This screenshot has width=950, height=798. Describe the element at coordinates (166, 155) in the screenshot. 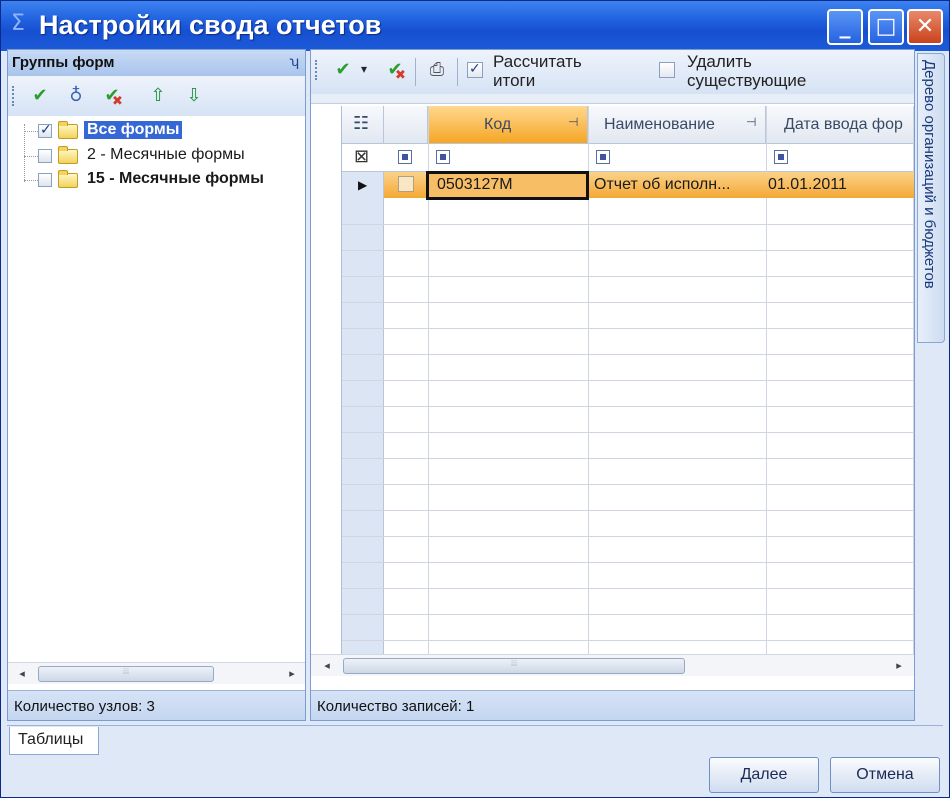

I see `tree-item-label: 2 - Месячные формы` at that location.